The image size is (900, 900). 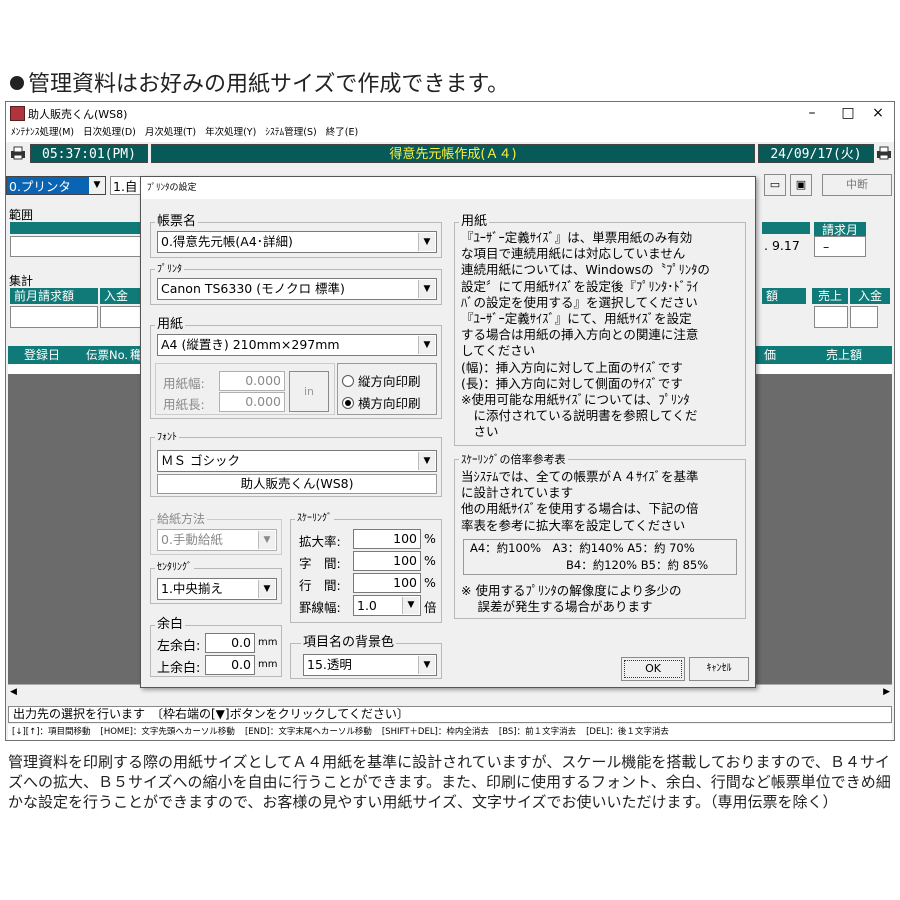 What do you see at coordinates (54, 296) in the screenshot?
I see `totals-header-prev: 前月請求額` at bounding box center [54, 296].